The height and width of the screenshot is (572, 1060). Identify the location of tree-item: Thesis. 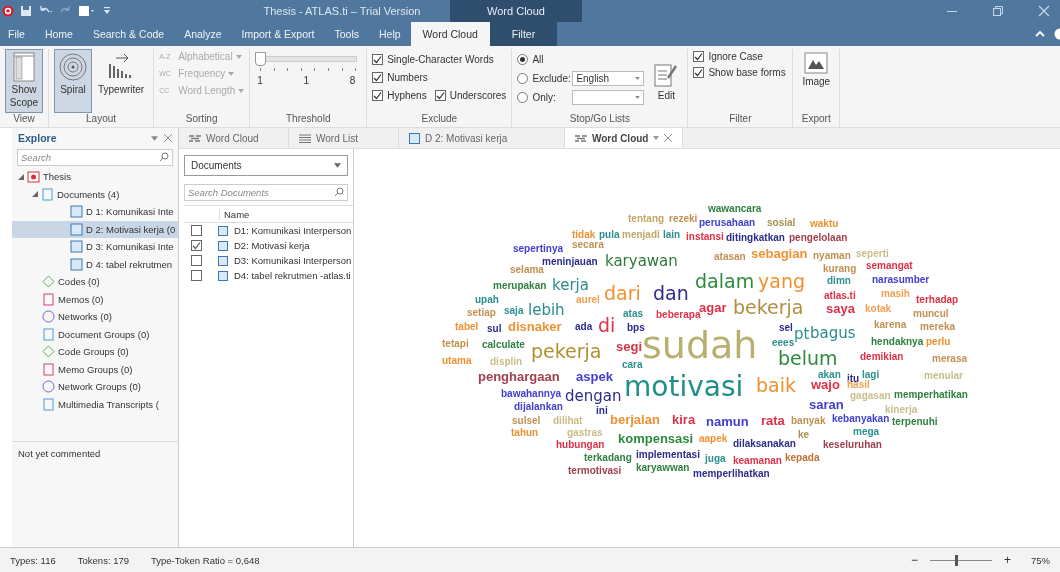
(95, 177).